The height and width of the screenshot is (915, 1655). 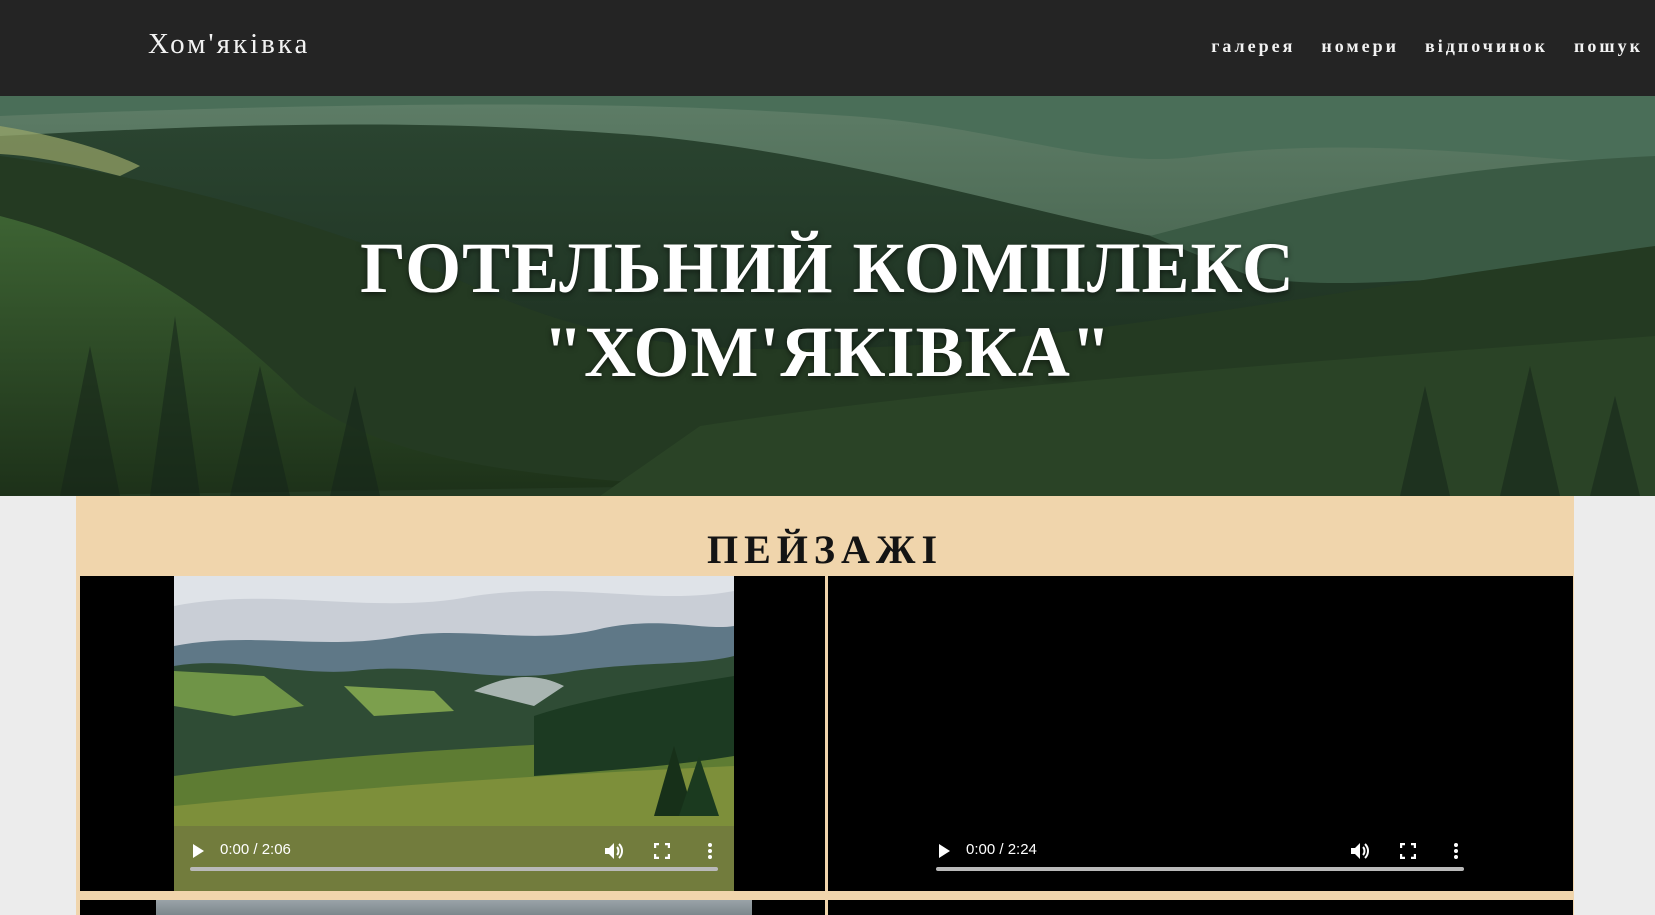 What do you see at coordinates (229, 44) in the screenshot?
I see `brand-logo-link: Хом'яківка` at bounding box center [229, 44].